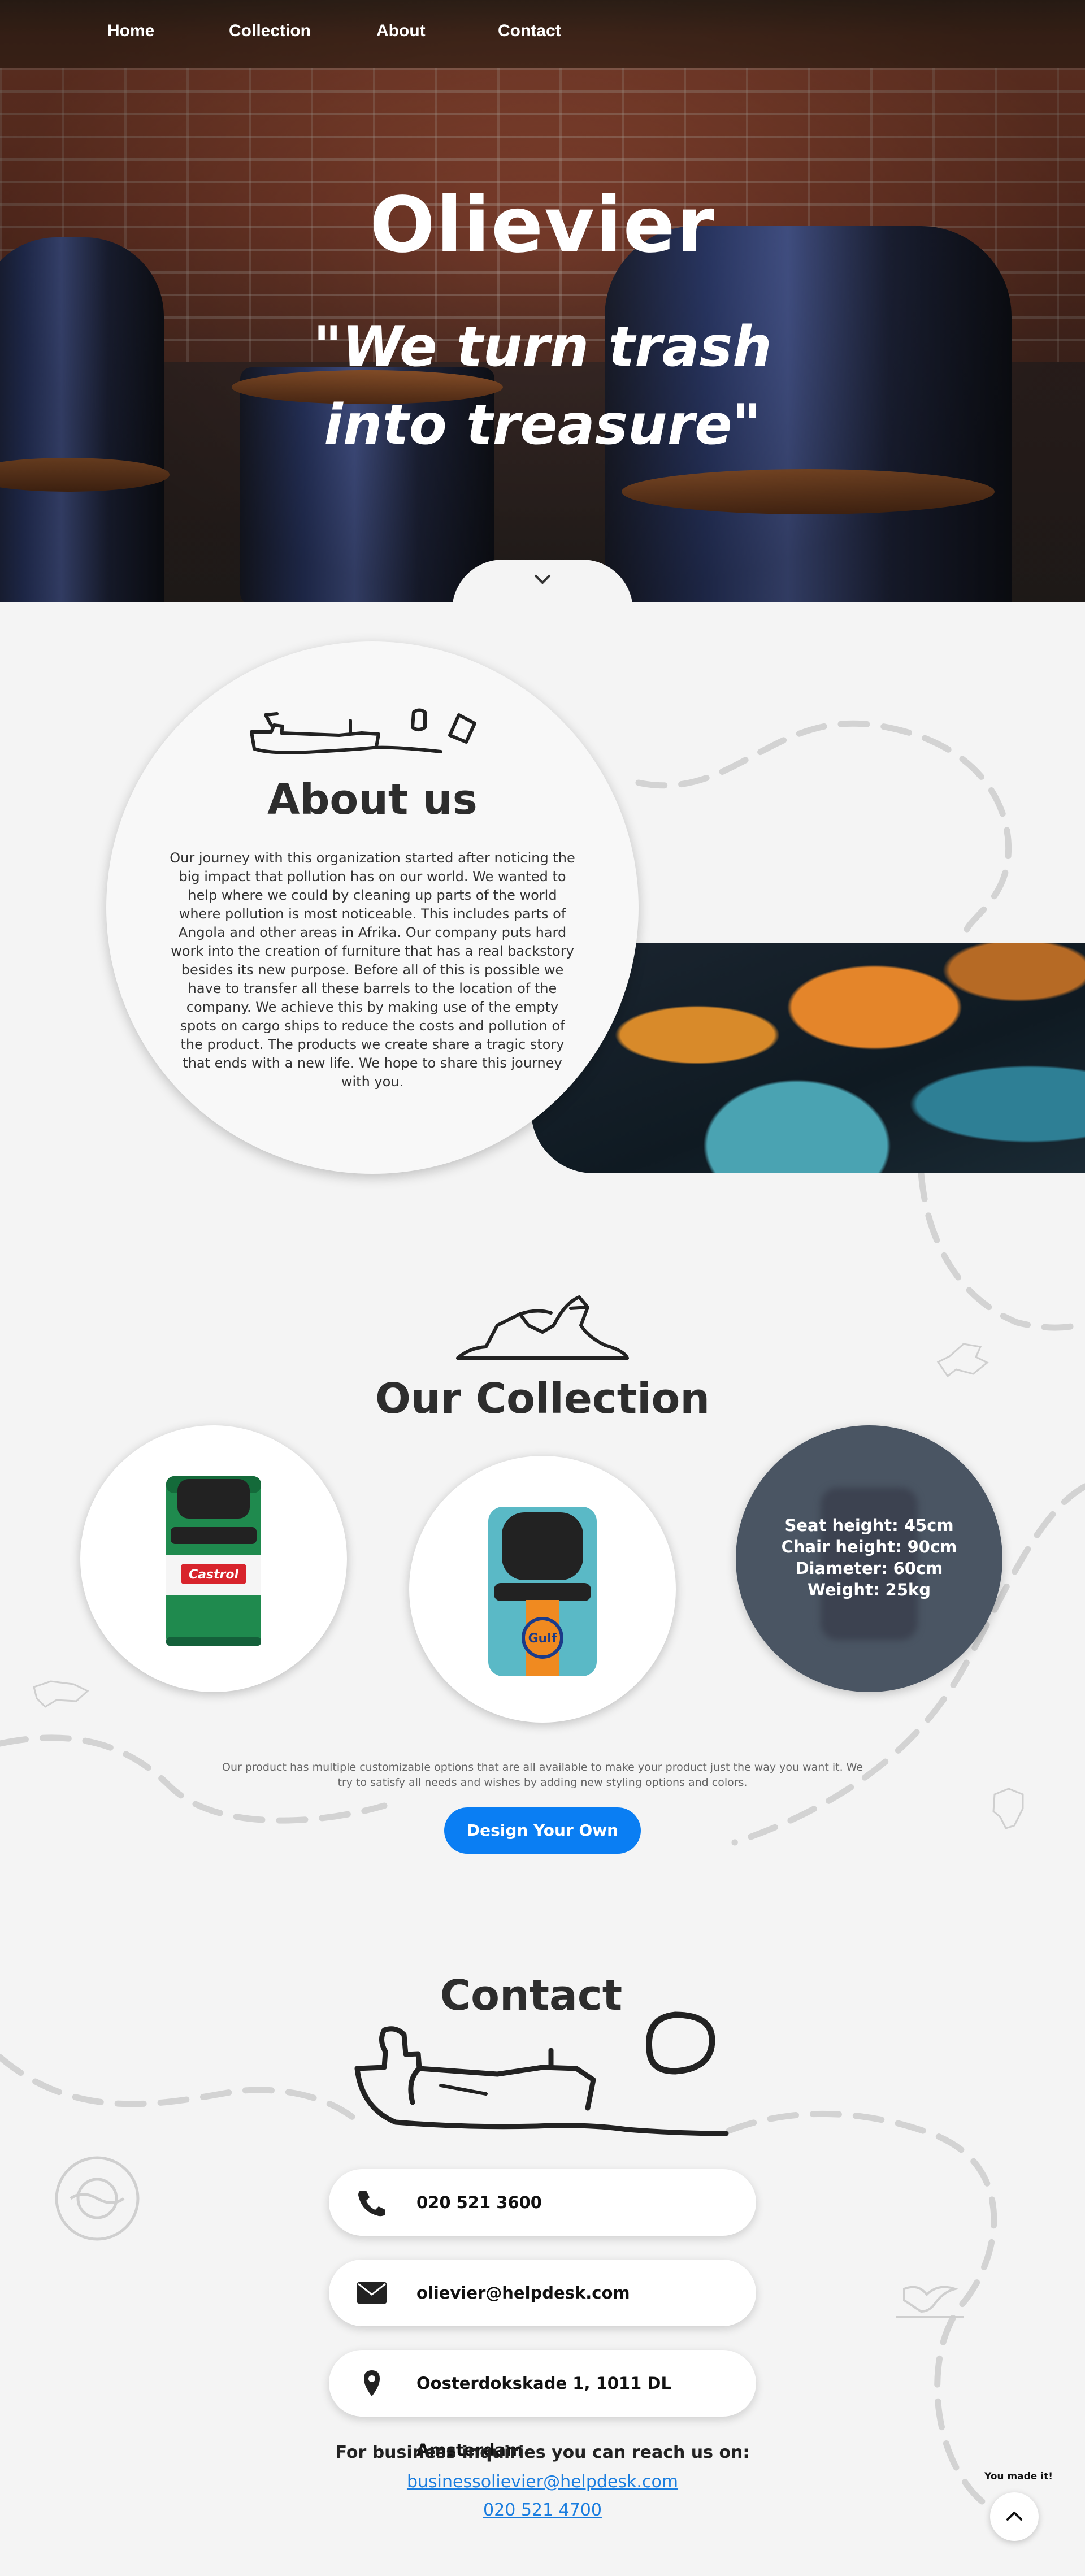 The height and width of the screenshot is (2576, 1085). I want to click on phone-number: 020 521 3600, so click(479, 2202).